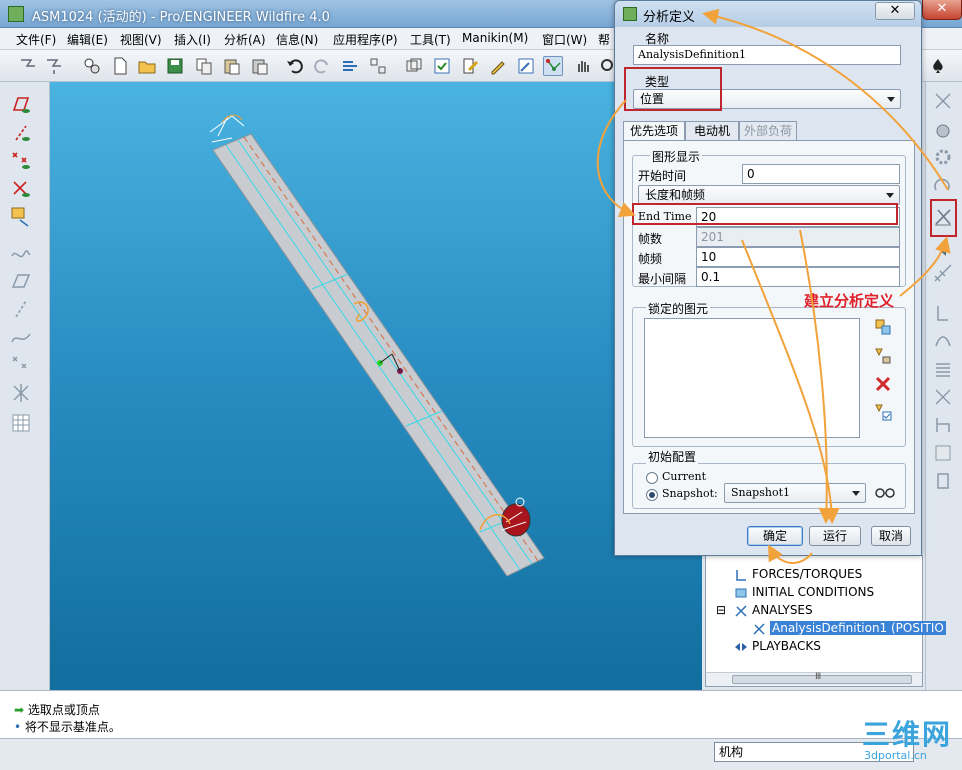 Image resolution: width=962 pixels, height=770 pixels. What do you see at coordinates (295, 66) in the screenshot?
I see `undo-icon` at bounding box center [295, 66].